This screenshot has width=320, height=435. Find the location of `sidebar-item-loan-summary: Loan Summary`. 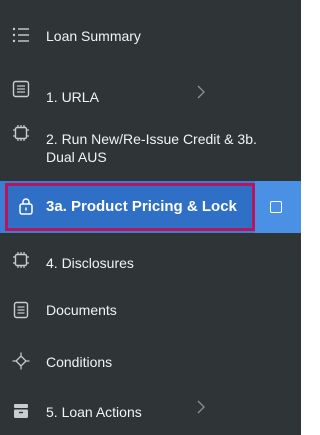

sidebar-item-loan-summary: Loan Summary is located at coordinates (150, 35).